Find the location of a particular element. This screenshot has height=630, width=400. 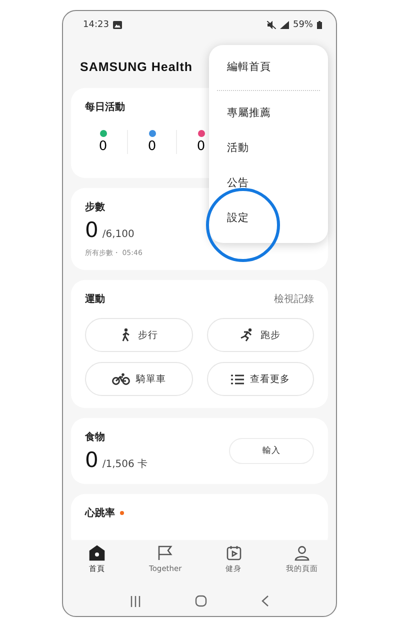

food-value: 0 is located at coordinates (91, 460).